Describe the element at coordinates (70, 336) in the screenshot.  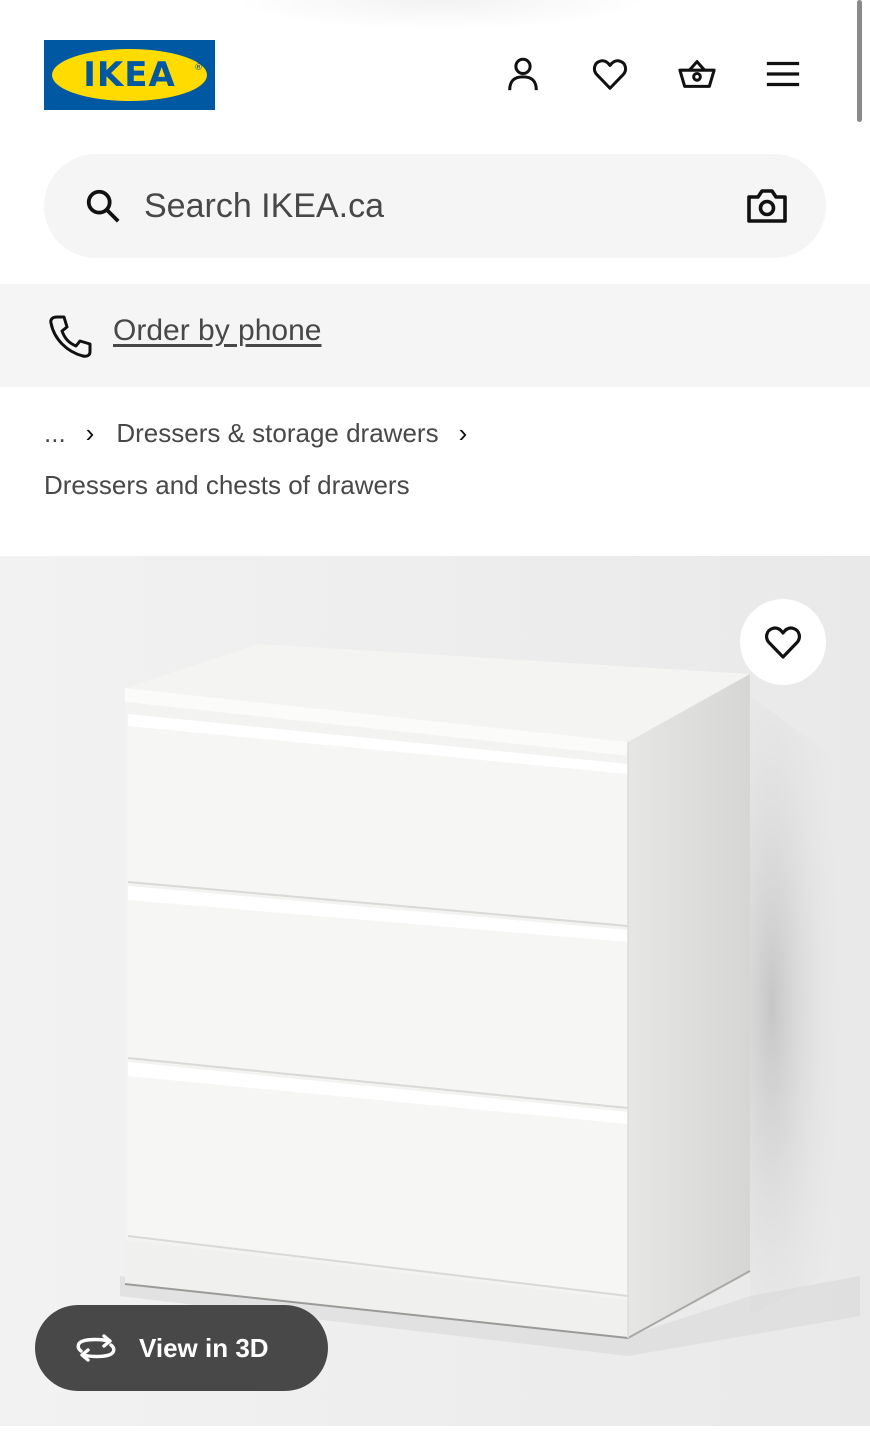
I see `phone-icon` at that location.